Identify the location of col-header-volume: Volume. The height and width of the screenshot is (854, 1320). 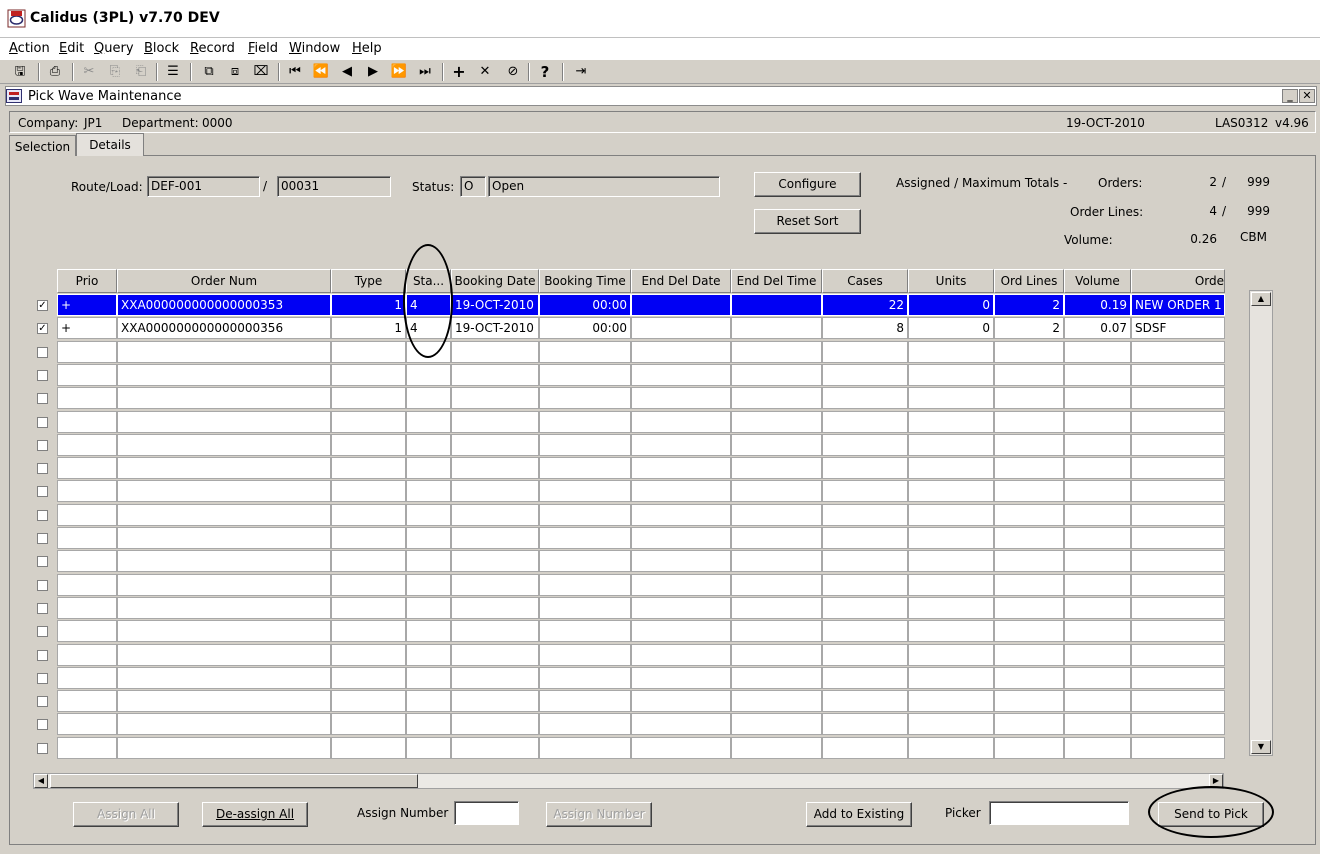
(1097, 281).